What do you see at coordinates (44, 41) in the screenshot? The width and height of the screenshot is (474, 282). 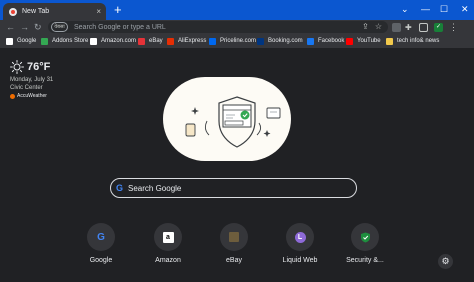 I see `addons-store-icon` at bounding box center [44, 41].